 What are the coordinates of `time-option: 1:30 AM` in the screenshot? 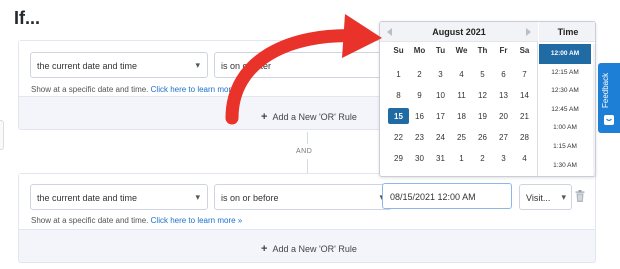 It's located at (565, 166).